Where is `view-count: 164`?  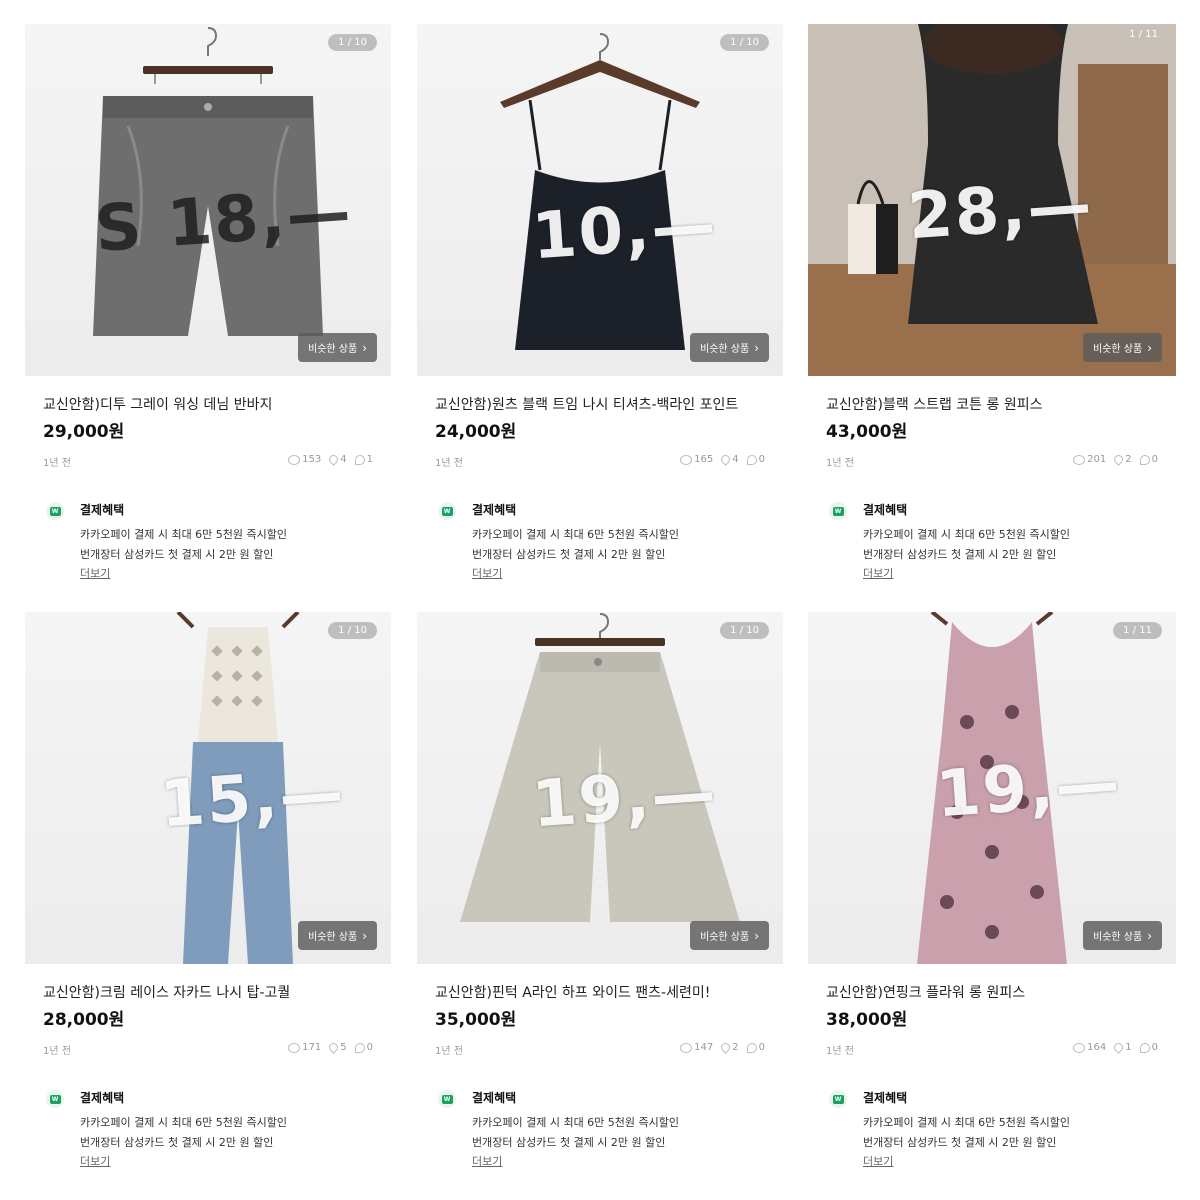 view-count: 164 is located at coordinates (1097, 1047).